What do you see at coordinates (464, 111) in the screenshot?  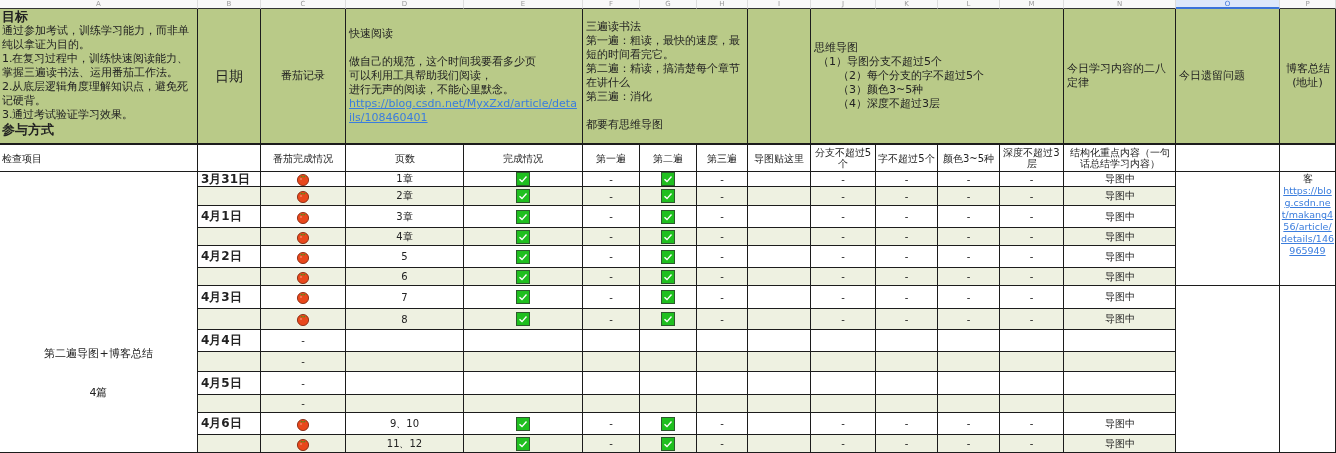 I see `article-link: https://blog.csdn.net/MyxZxd/article/details/108460401` at bounding box center [464, 111].